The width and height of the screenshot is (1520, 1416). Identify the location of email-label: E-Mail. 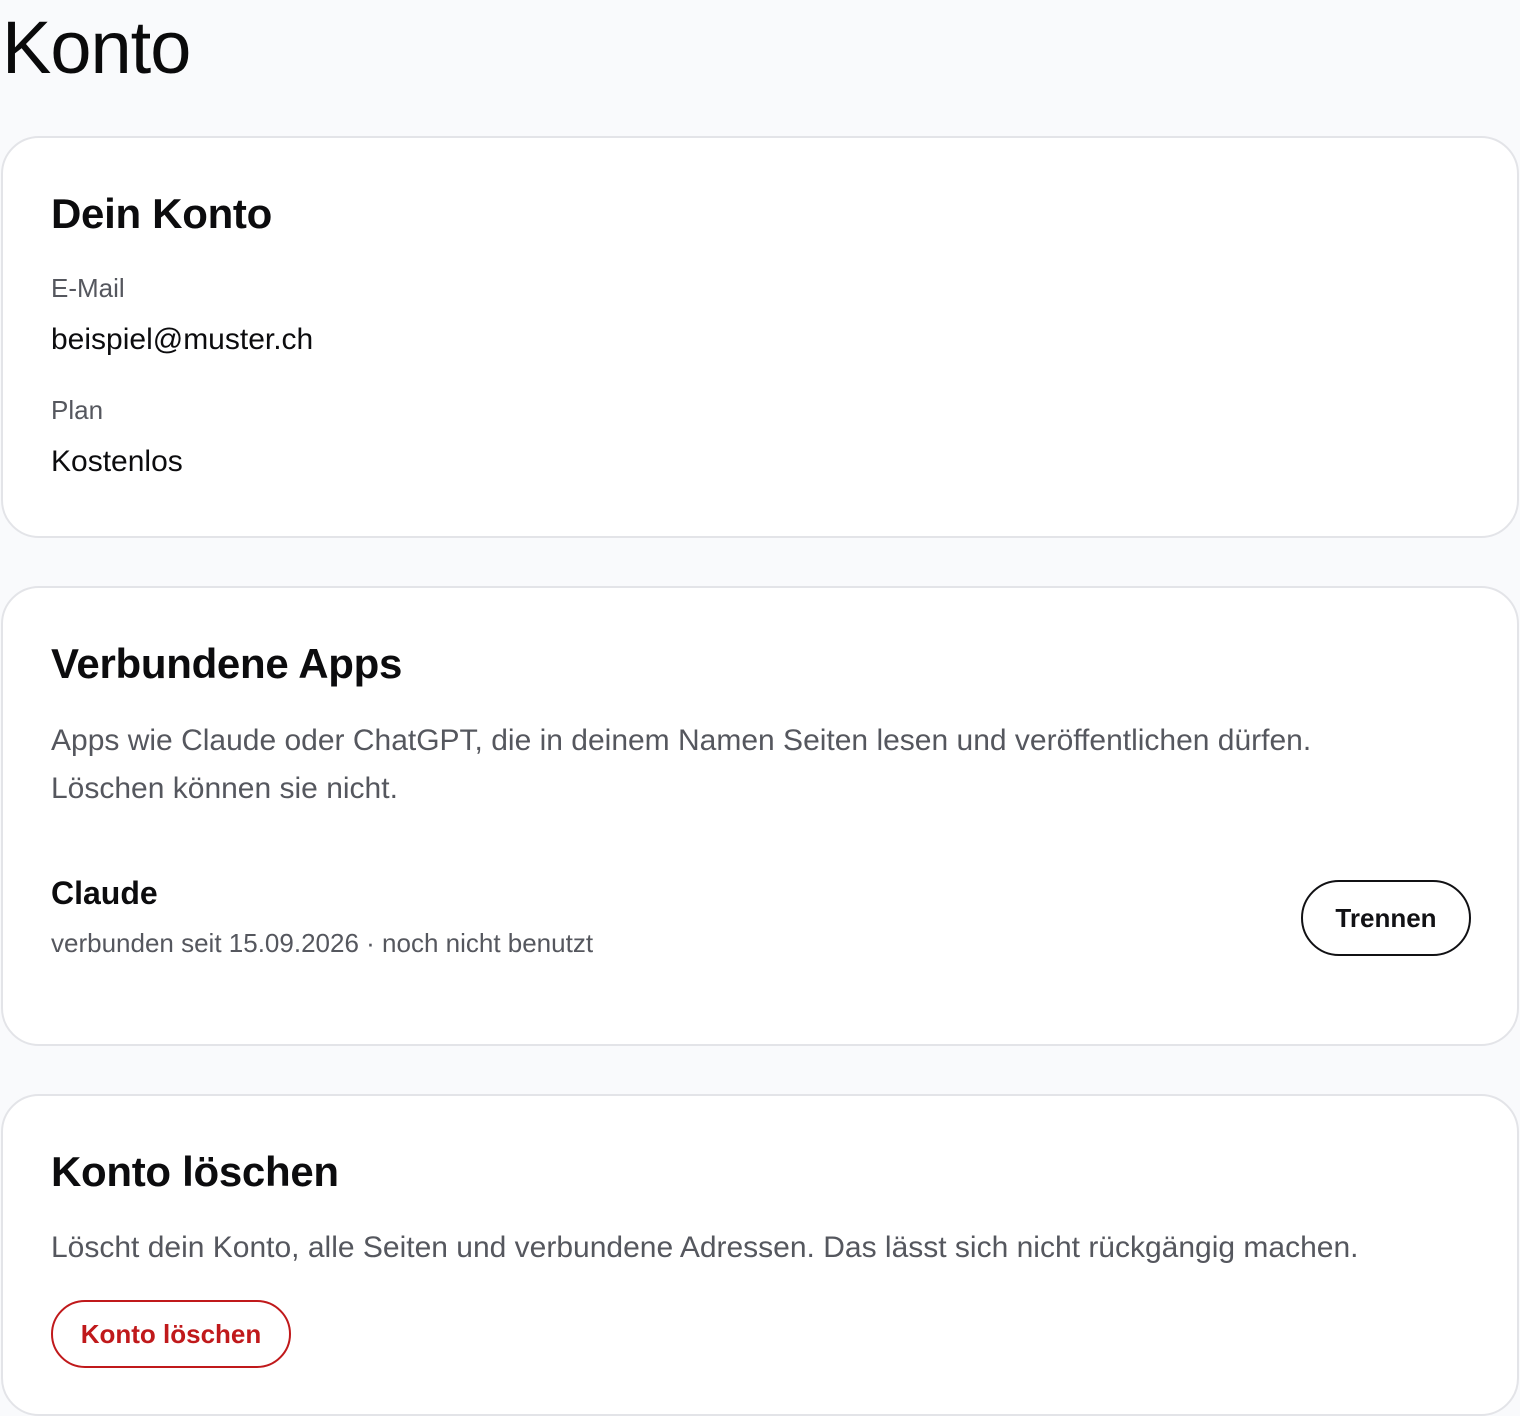
(88, 288).